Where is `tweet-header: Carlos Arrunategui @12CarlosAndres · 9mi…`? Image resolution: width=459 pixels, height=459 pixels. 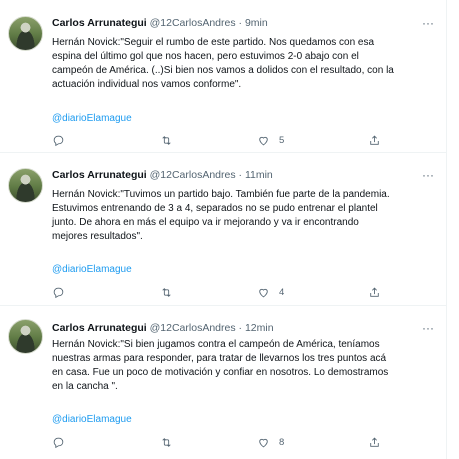
tweet-header: Carlos Arrunategui @12CarlosAndres · 9mi… is located at coordinates (160, 23).